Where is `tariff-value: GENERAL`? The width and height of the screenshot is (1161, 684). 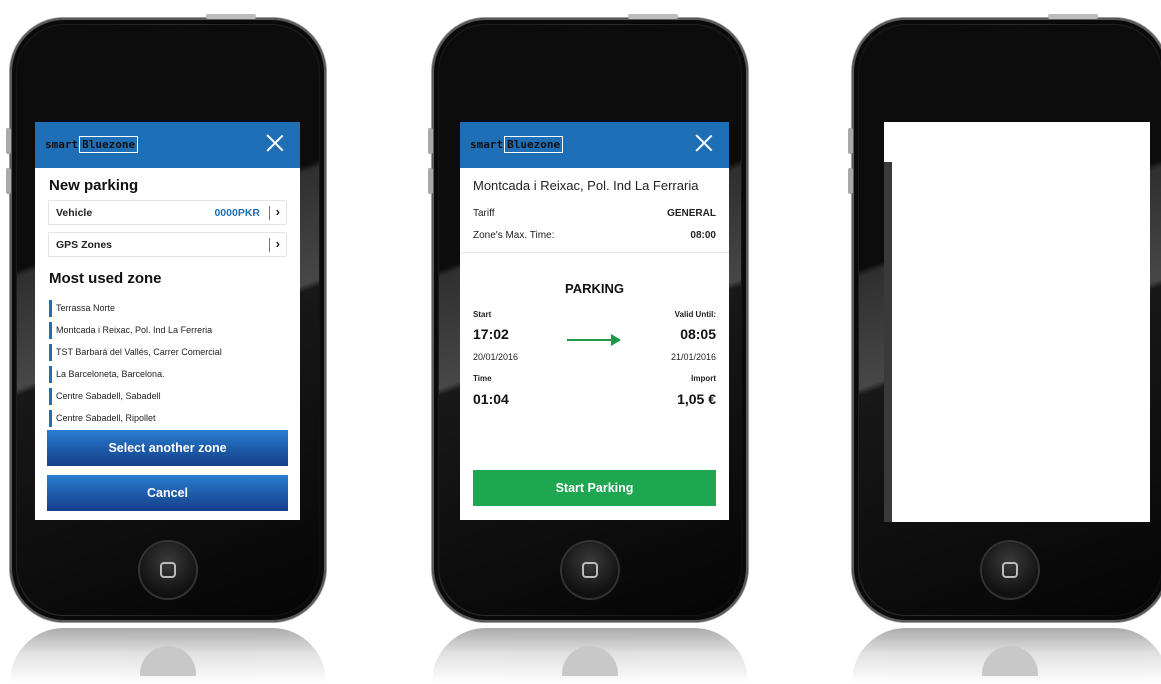 tariff-value: GENERAL is located at coordinates (691, 213).